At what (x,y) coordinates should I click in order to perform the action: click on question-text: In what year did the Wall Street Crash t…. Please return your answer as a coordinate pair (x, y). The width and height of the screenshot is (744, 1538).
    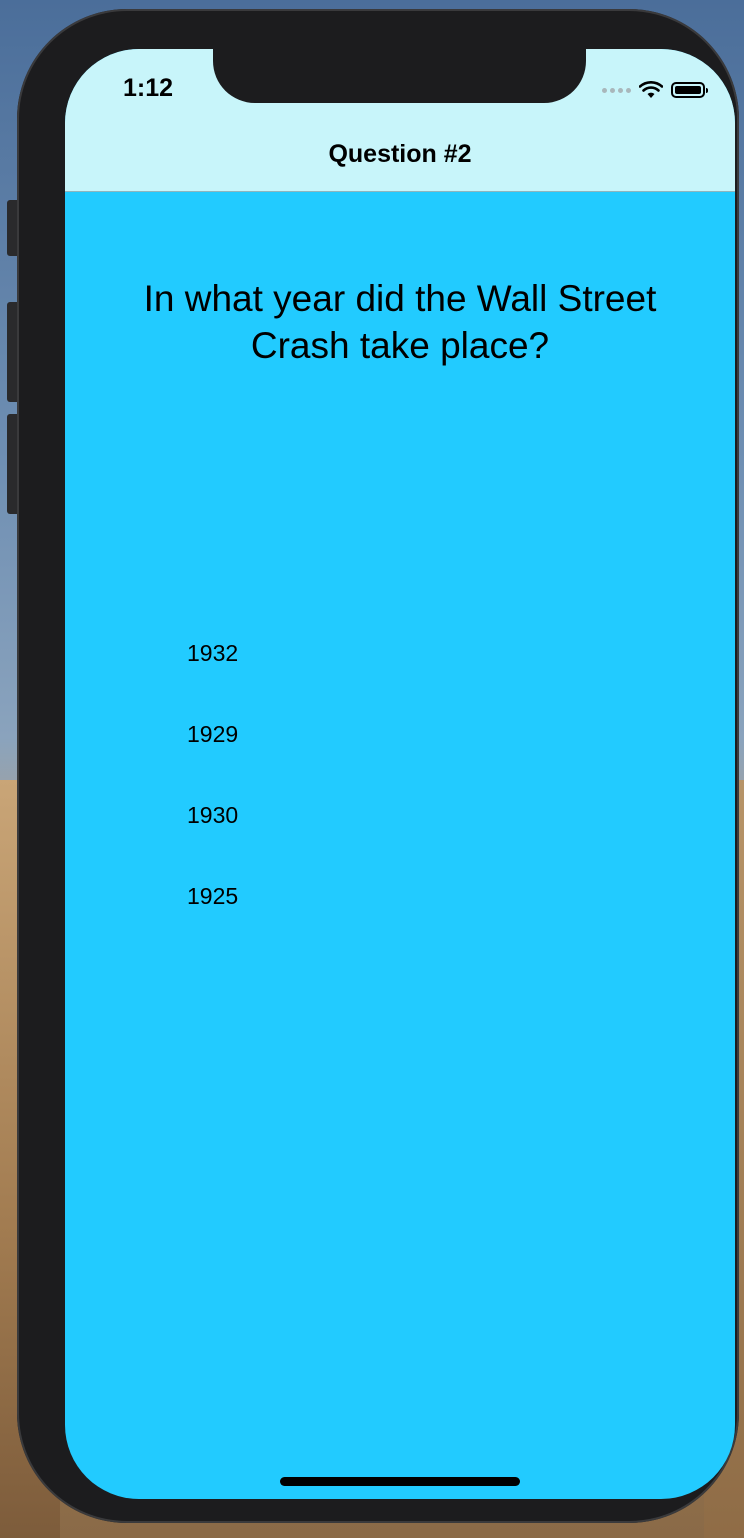
    Looking at the image, I should click on (400, 322).